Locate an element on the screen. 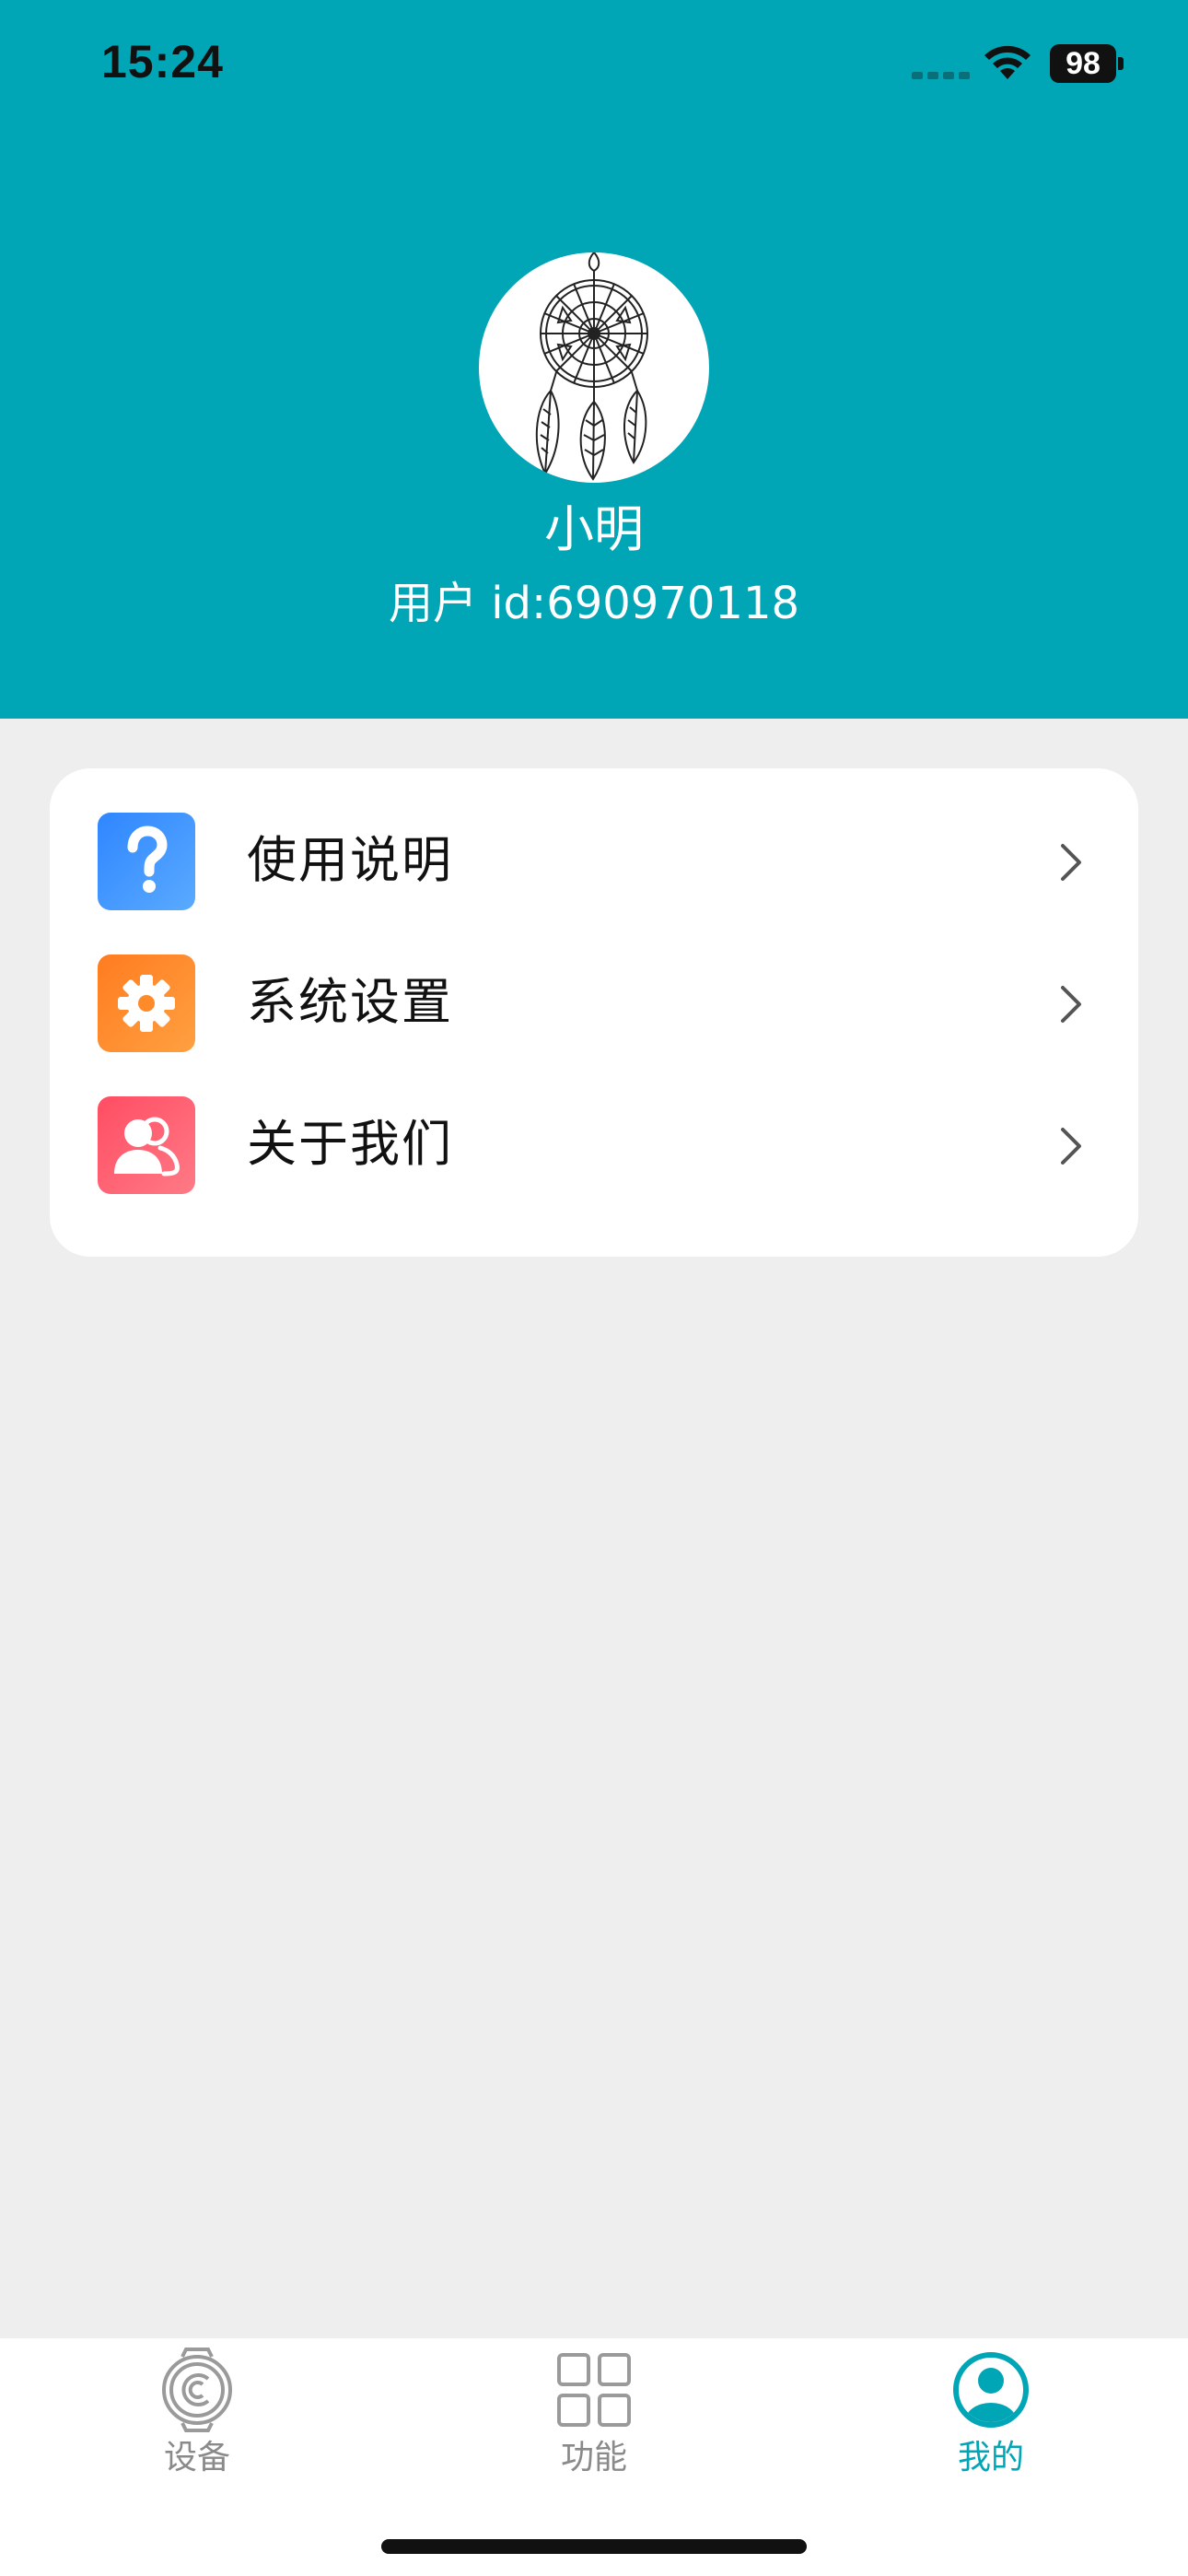 The width and height of the screenshot is (1188, 2576). menu-item-about: 关于我们 is located at coordinates (594, 1144).